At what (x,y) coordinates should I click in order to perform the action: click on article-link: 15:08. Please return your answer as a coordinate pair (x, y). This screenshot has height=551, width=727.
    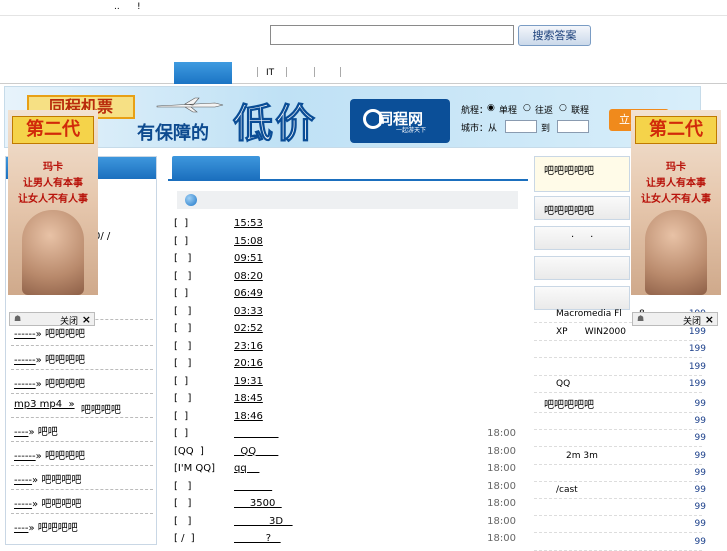
    Looking at the image, I should click on (248, 241).